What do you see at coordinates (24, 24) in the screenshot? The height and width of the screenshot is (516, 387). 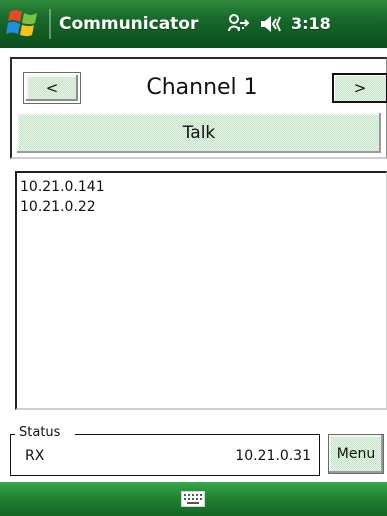 I see `windows-start-logo-icon` at bounding box center [24, 24].